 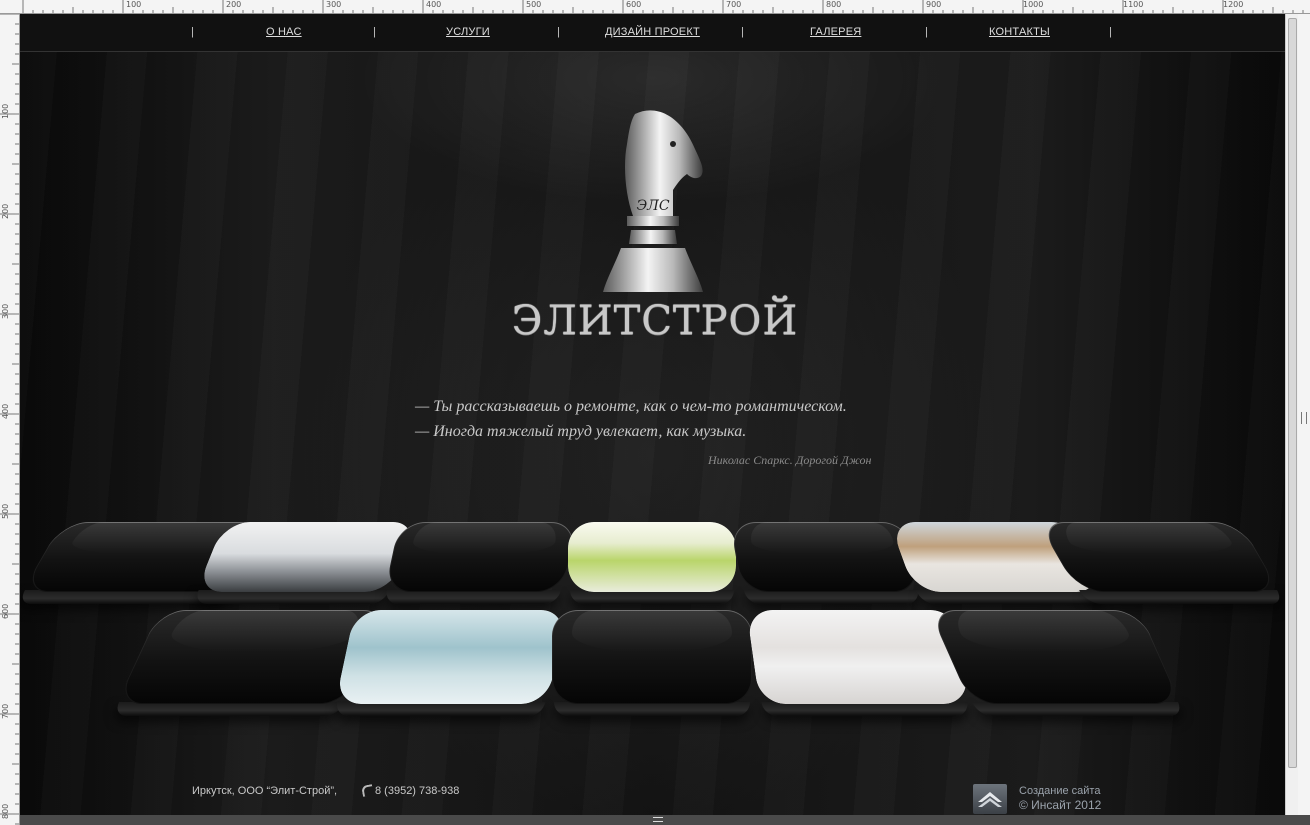 I want to click on footer-phone: 8 (3952) 738-938, so click(x=410, y=790).